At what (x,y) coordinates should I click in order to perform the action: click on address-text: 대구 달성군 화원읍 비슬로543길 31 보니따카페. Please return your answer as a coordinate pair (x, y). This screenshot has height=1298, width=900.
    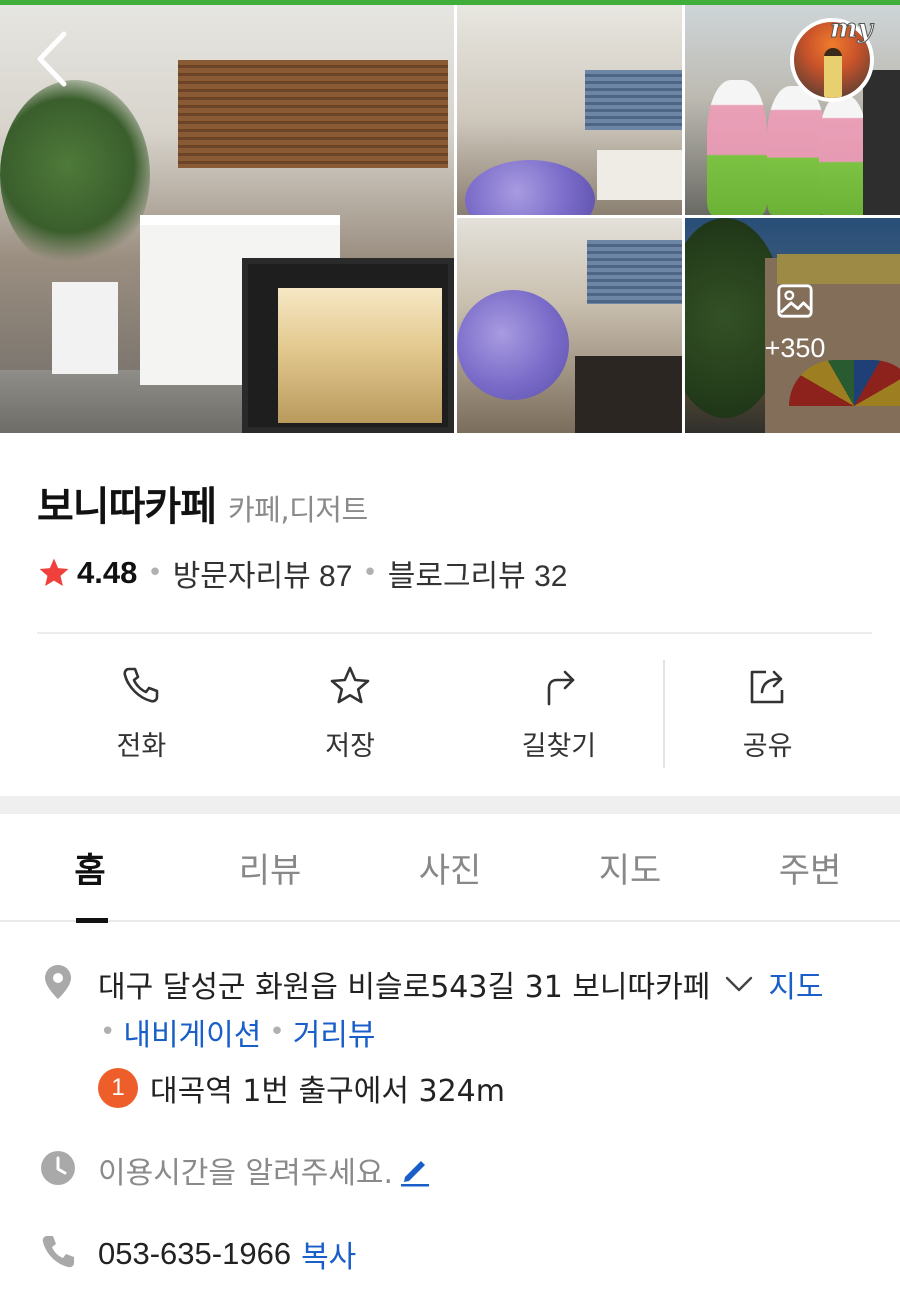
    Looking at the image, I should click on (404, 987).